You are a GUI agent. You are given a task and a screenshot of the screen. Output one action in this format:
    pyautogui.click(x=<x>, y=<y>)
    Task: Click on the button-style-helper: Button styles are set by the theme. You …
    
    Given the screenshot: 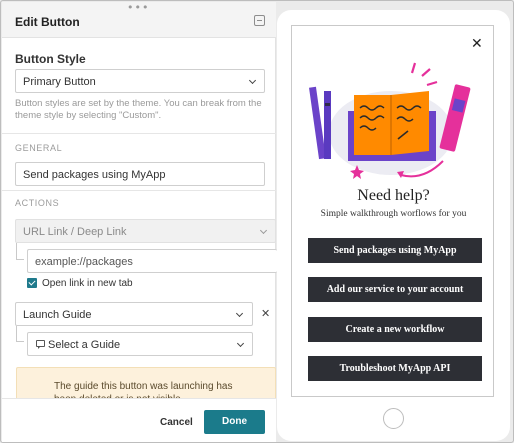 What is the action you would take?
    pyautogui.click(x=138, y=109)
    